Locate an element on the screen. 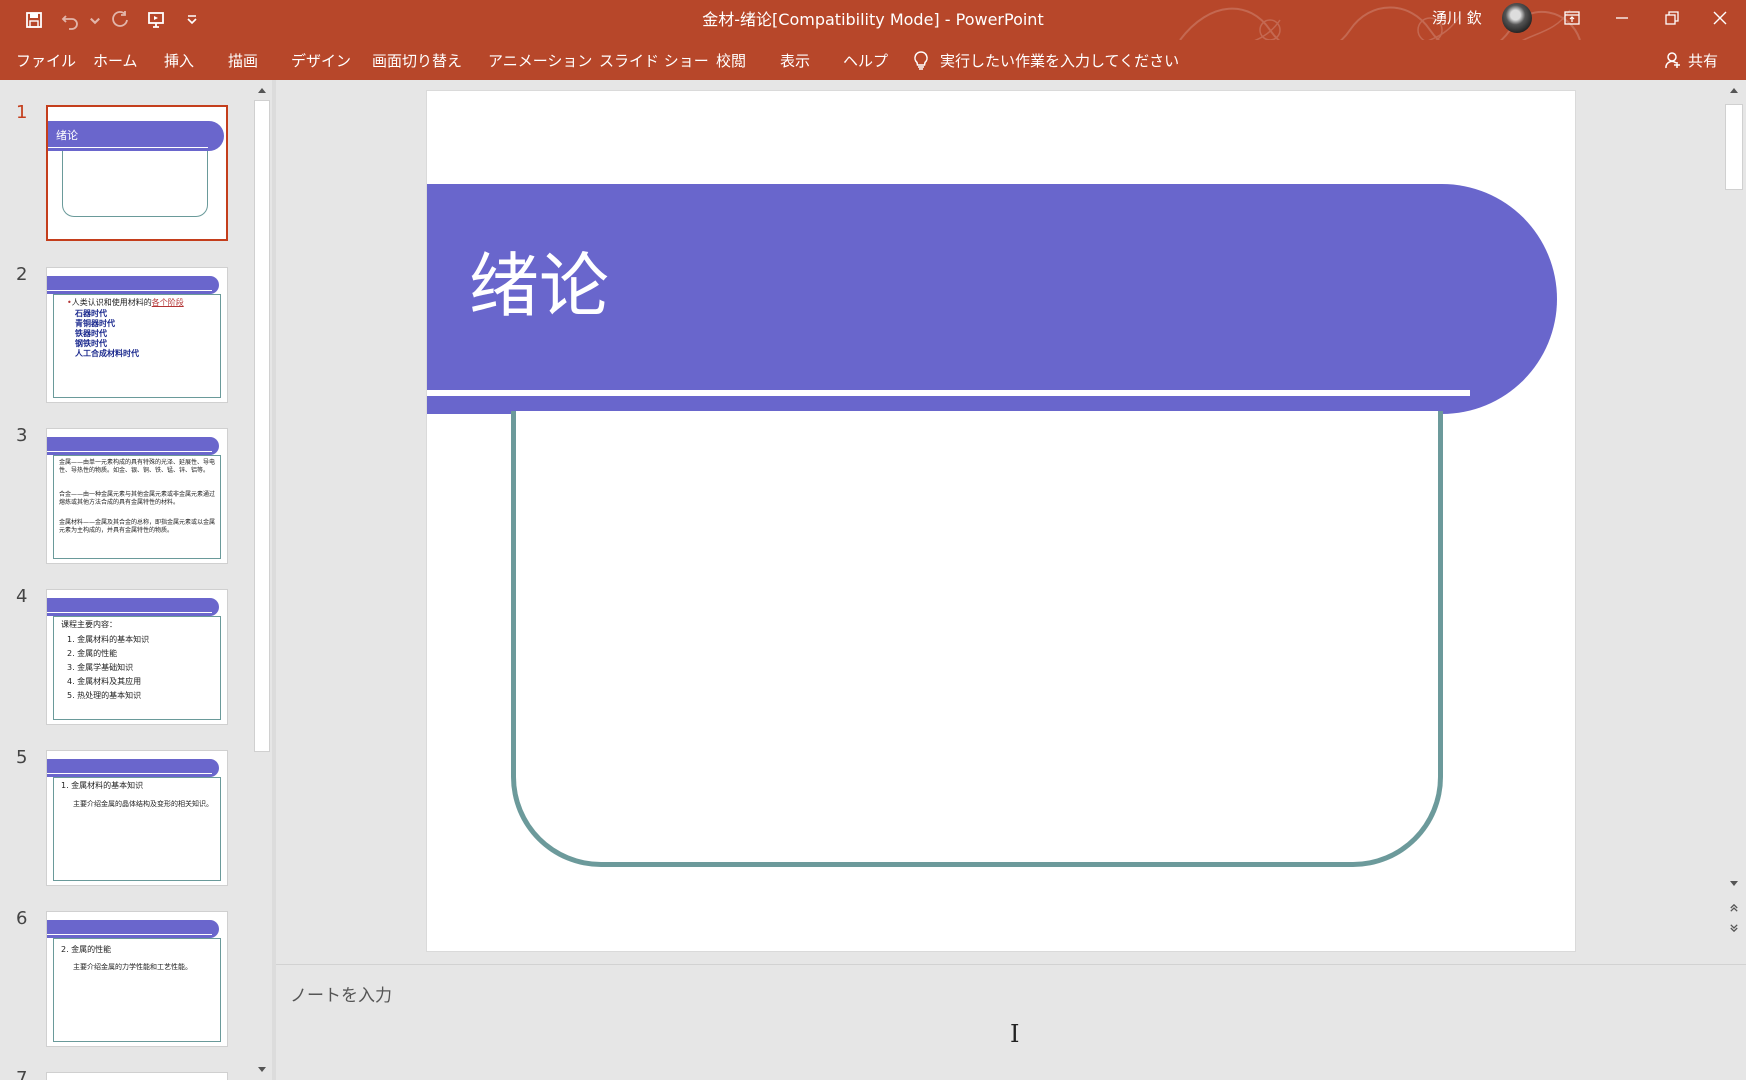 The height and width of the screenshot is (1080, 1746). slide-scrollbar is located at coordinates (1734, 522).